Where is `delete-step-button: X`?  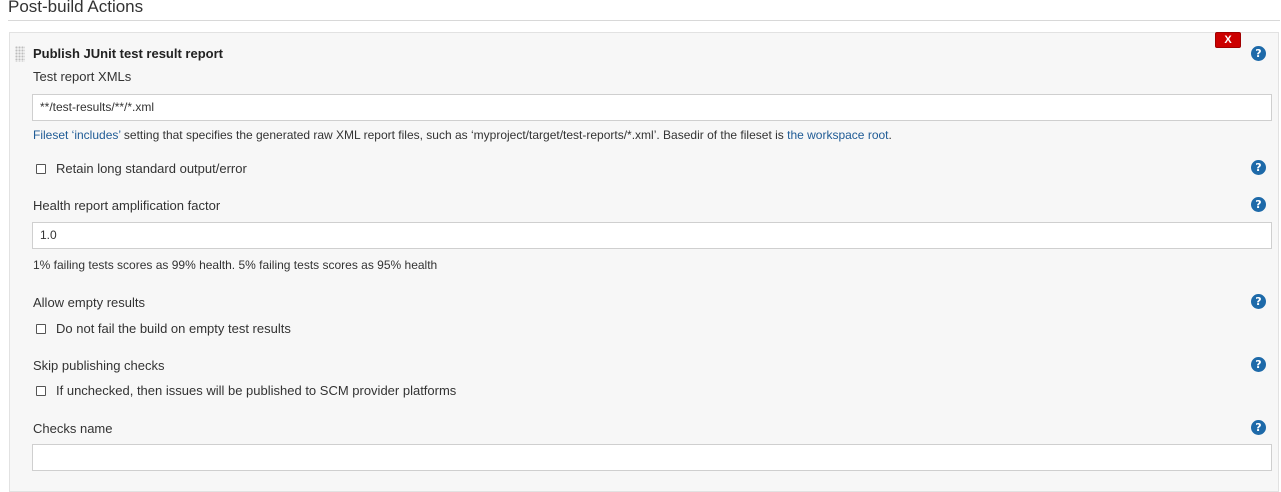 delete-step-button: X is located at coordinates (1228, 40).